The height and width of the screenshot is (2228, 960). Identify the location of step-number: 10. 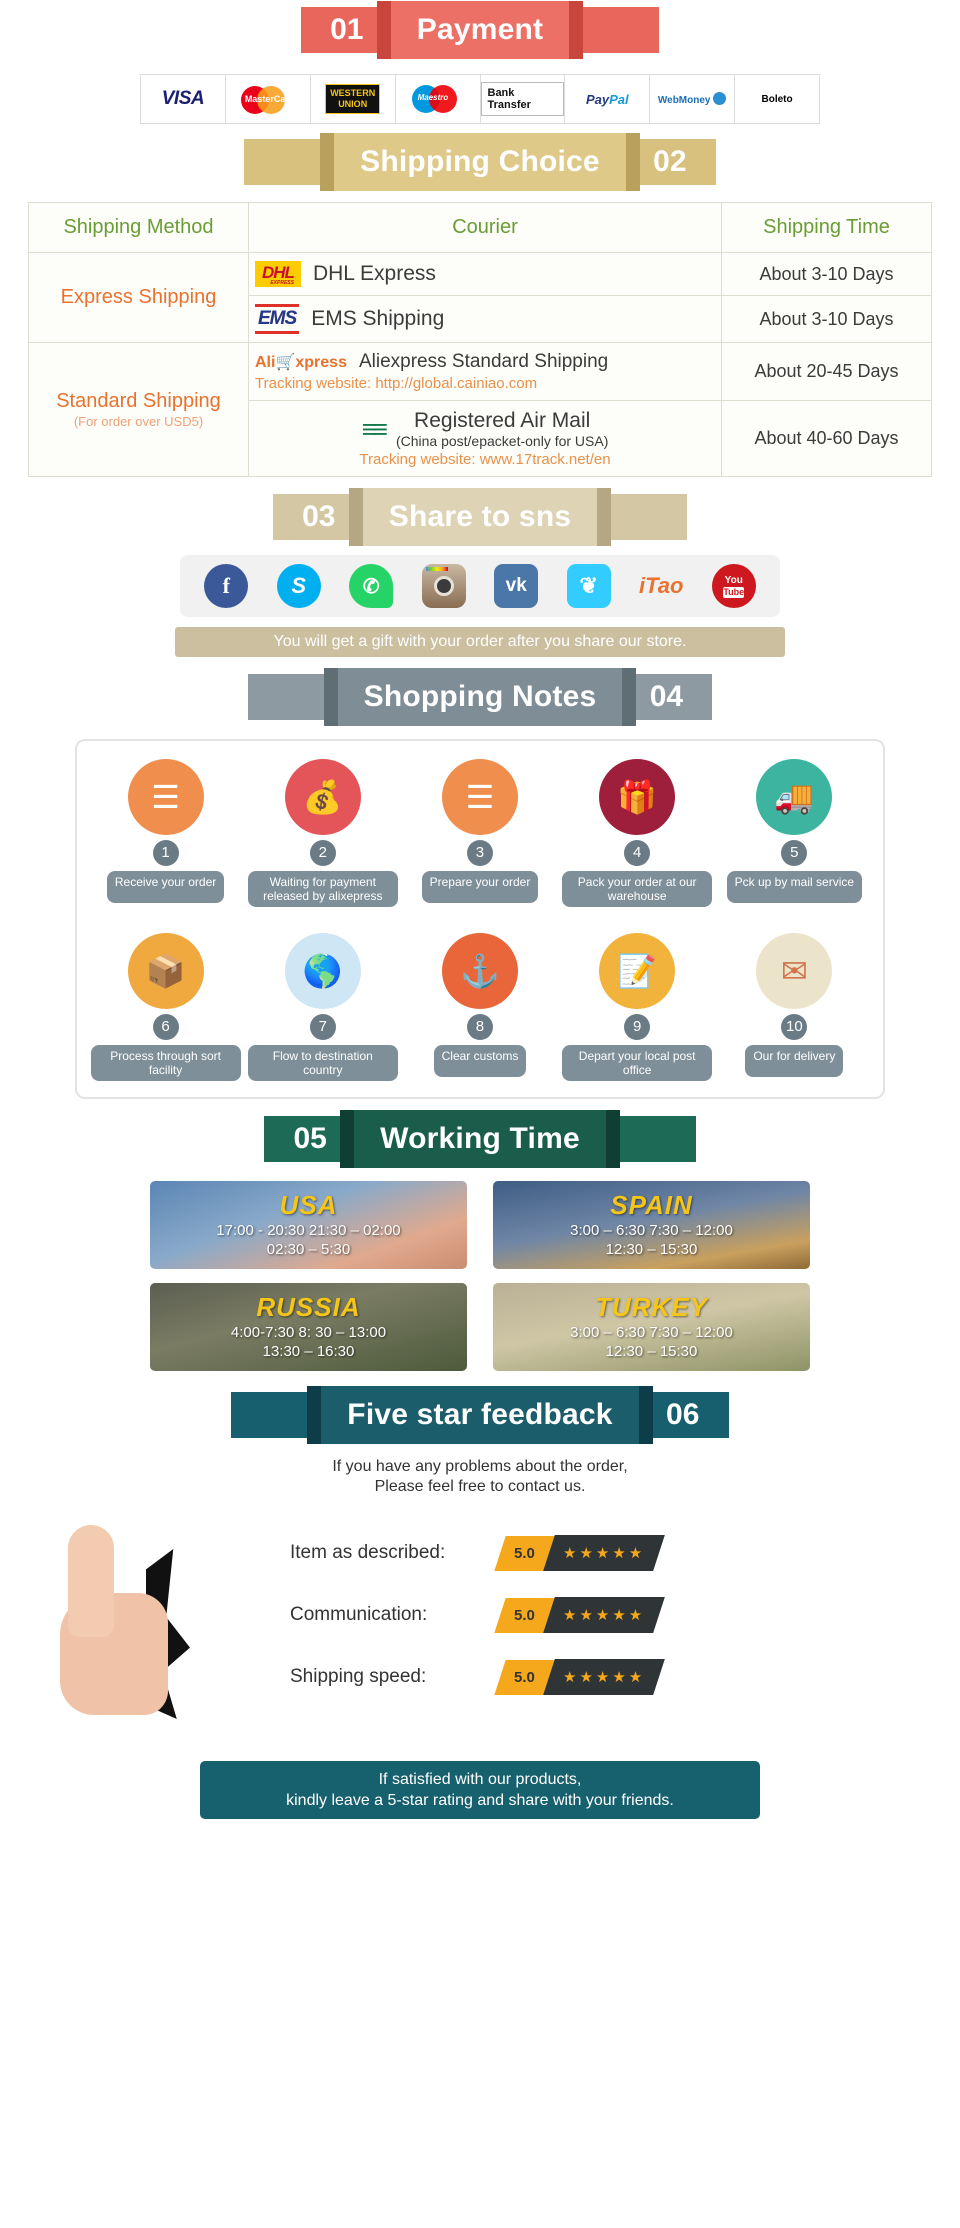
(794, 1027).